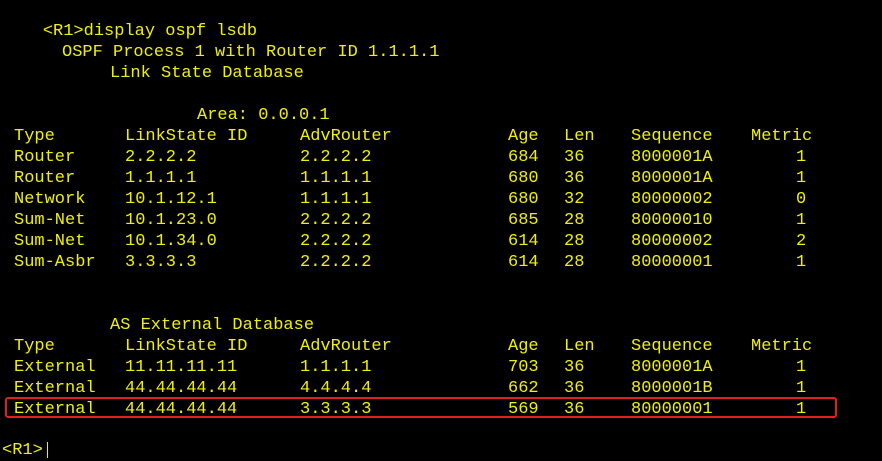 The height and width of the screenshot is (461, 882). Describe the element at coordinates (672, 220) in the screenshot. I see `cell-sequence: 80000010` at that location.